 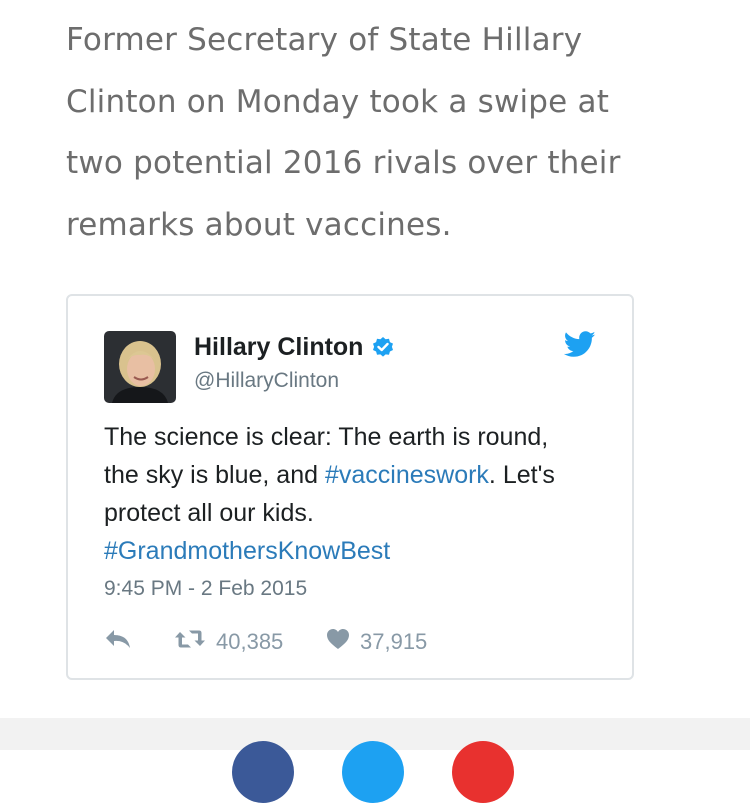 I want to click on like-button: 37,915, so click(x=376, y=642).